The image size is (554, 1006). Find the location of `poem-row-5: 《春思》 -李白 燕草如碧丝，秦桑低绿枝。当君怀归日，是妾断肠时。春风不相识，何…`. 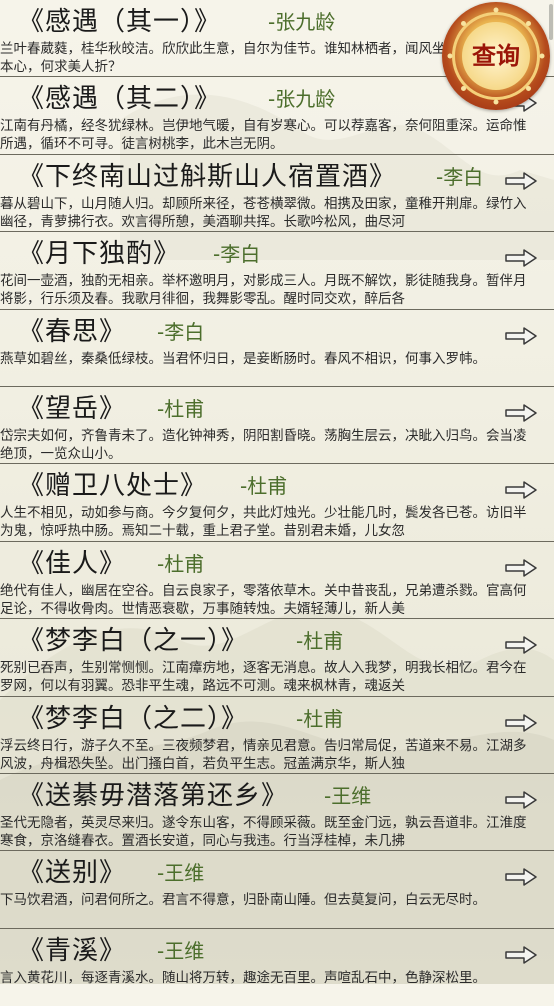

poem-row-5: 《春思》 -李白 燕草如碧丝，秦桑低绿枝。当君怀归日，是妾断肠时。春风不相识，何… is located at coordinates (277, 348).